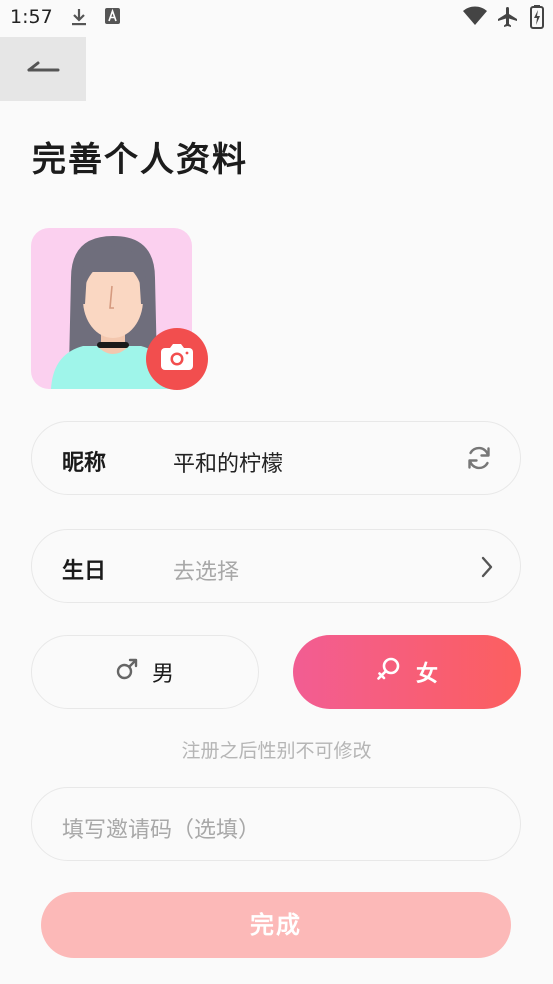 Image resolution: width=553 pixels, height=984 pixels. Describe the element at coordinates (162, 674) in the screenshot. I see `gender-male-label: 男` at that location.